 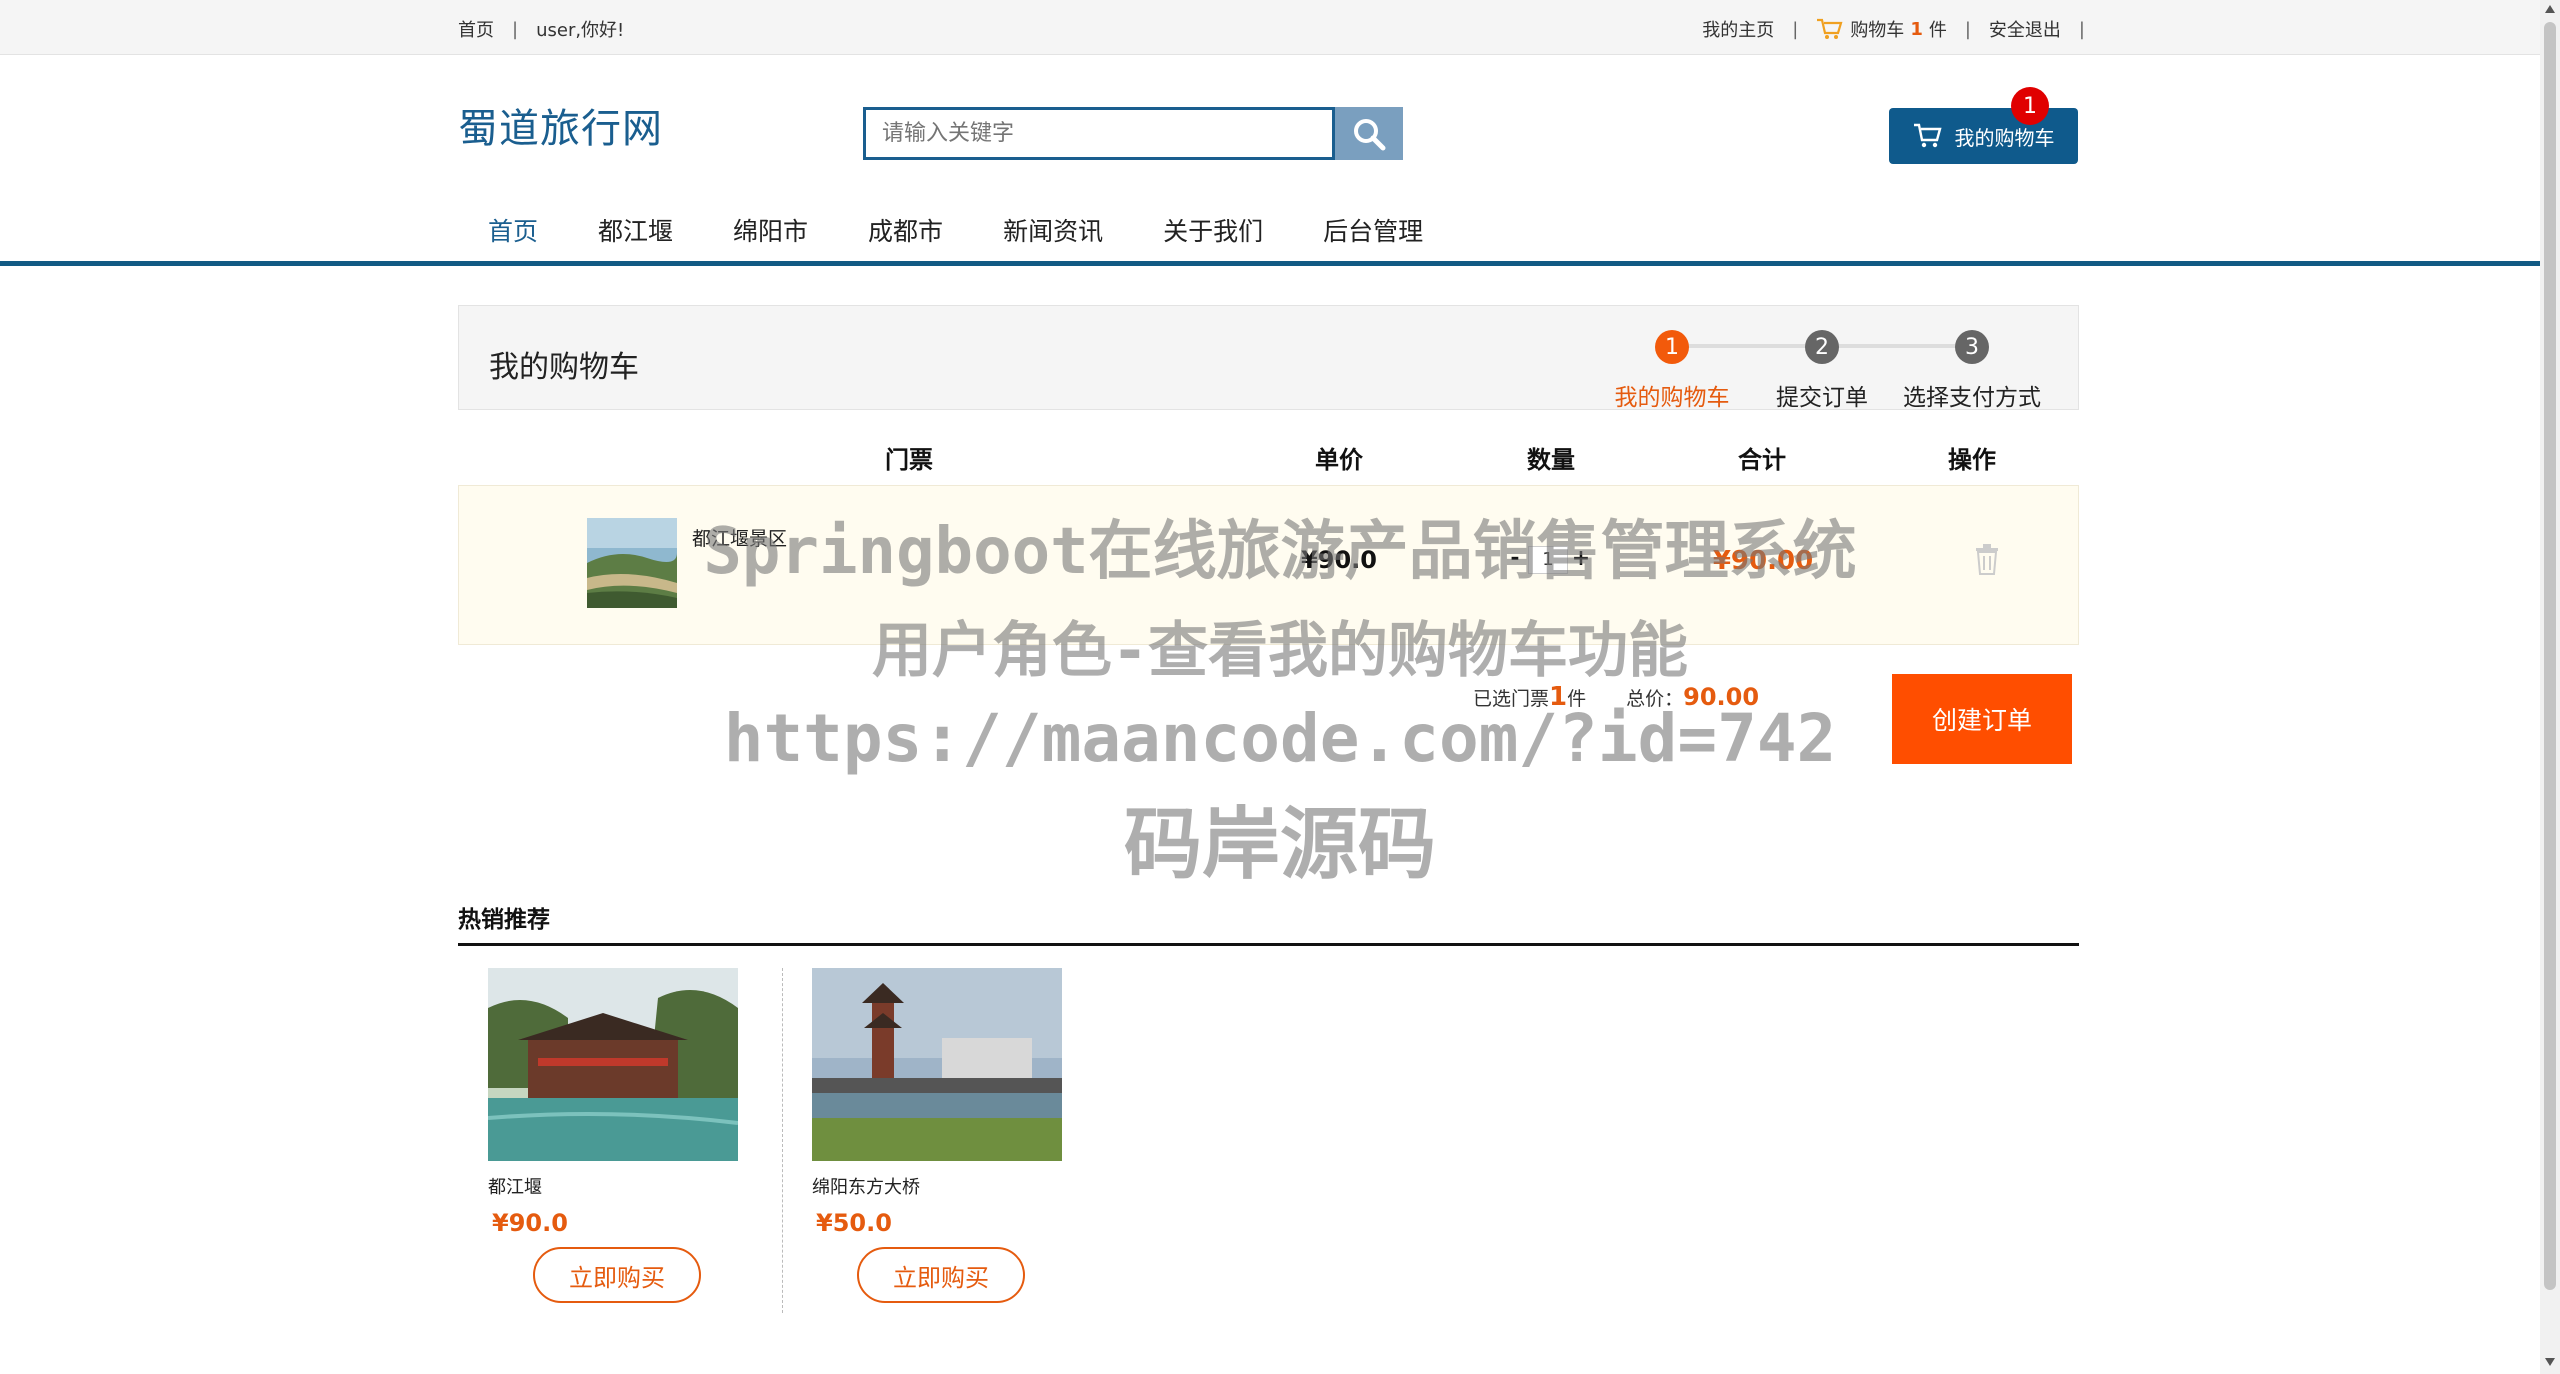 What do you see at coordinates (1672, 398) in the screenshot?
I see `step-1-label: 我的购物车` at bounding box center [1672, 398].